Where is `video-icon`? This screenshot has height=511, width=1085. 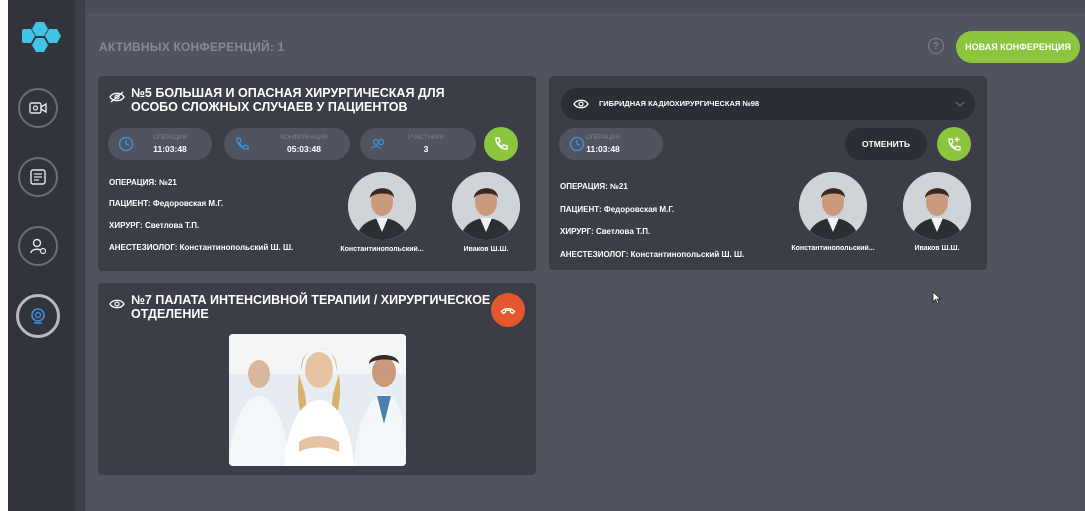 video-icon is located at coordinates (38, 108).